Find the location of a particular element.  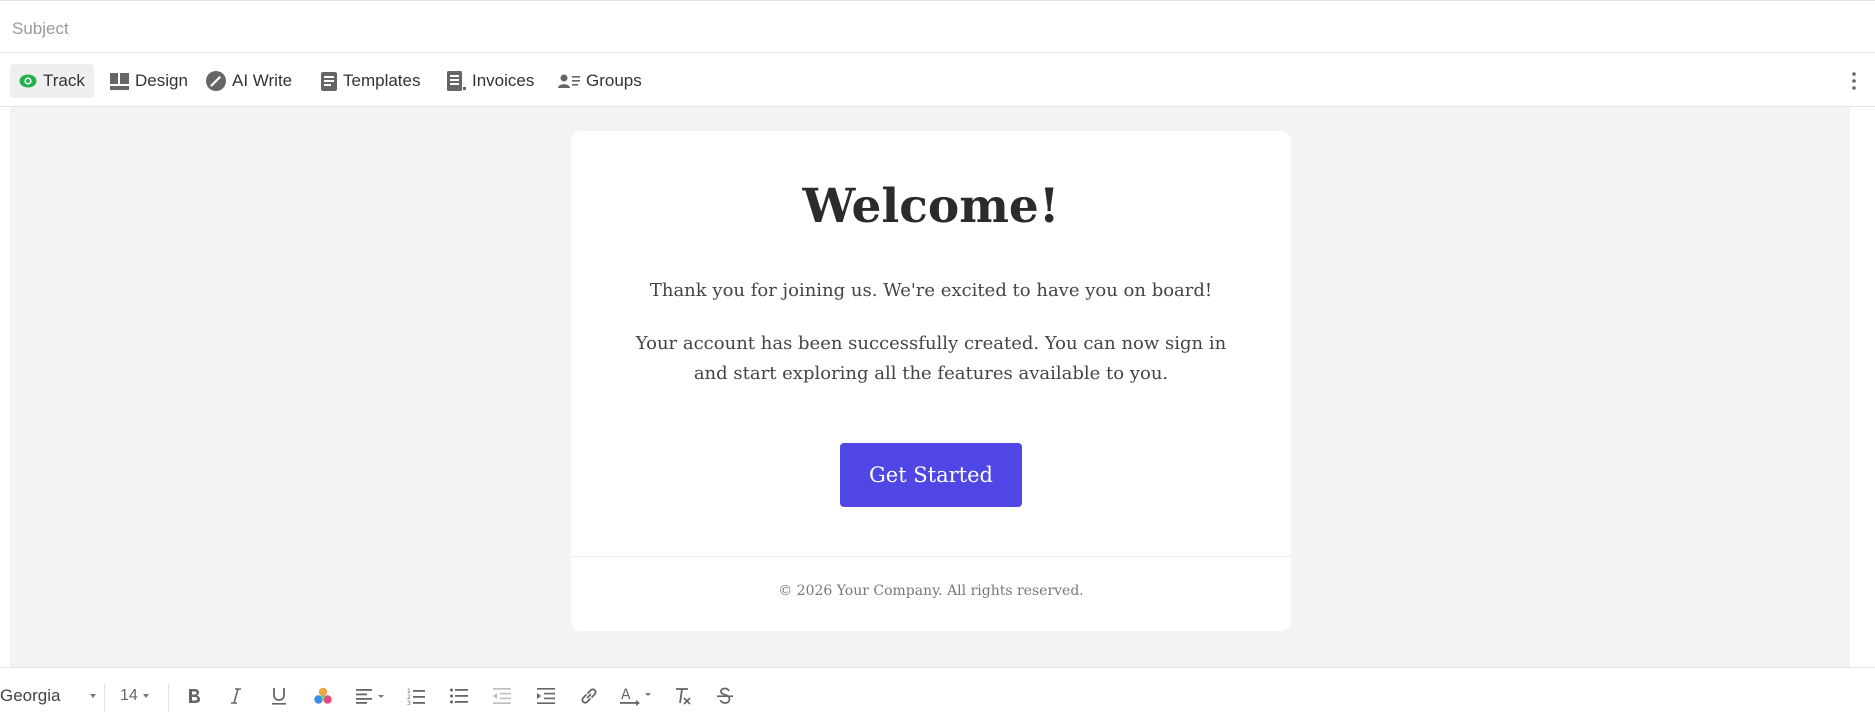

indent-icon is located at coordinates (546, 696).